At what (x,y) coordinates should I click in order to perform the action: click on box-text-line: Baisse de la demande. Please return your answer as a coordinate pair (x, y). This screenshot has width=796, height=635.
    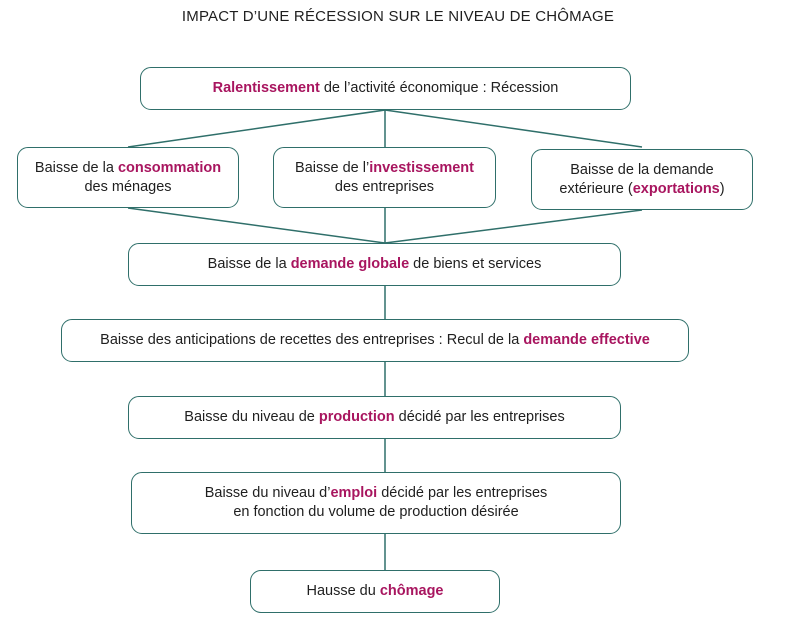
    Looking at the image, I should click on (641, 170).